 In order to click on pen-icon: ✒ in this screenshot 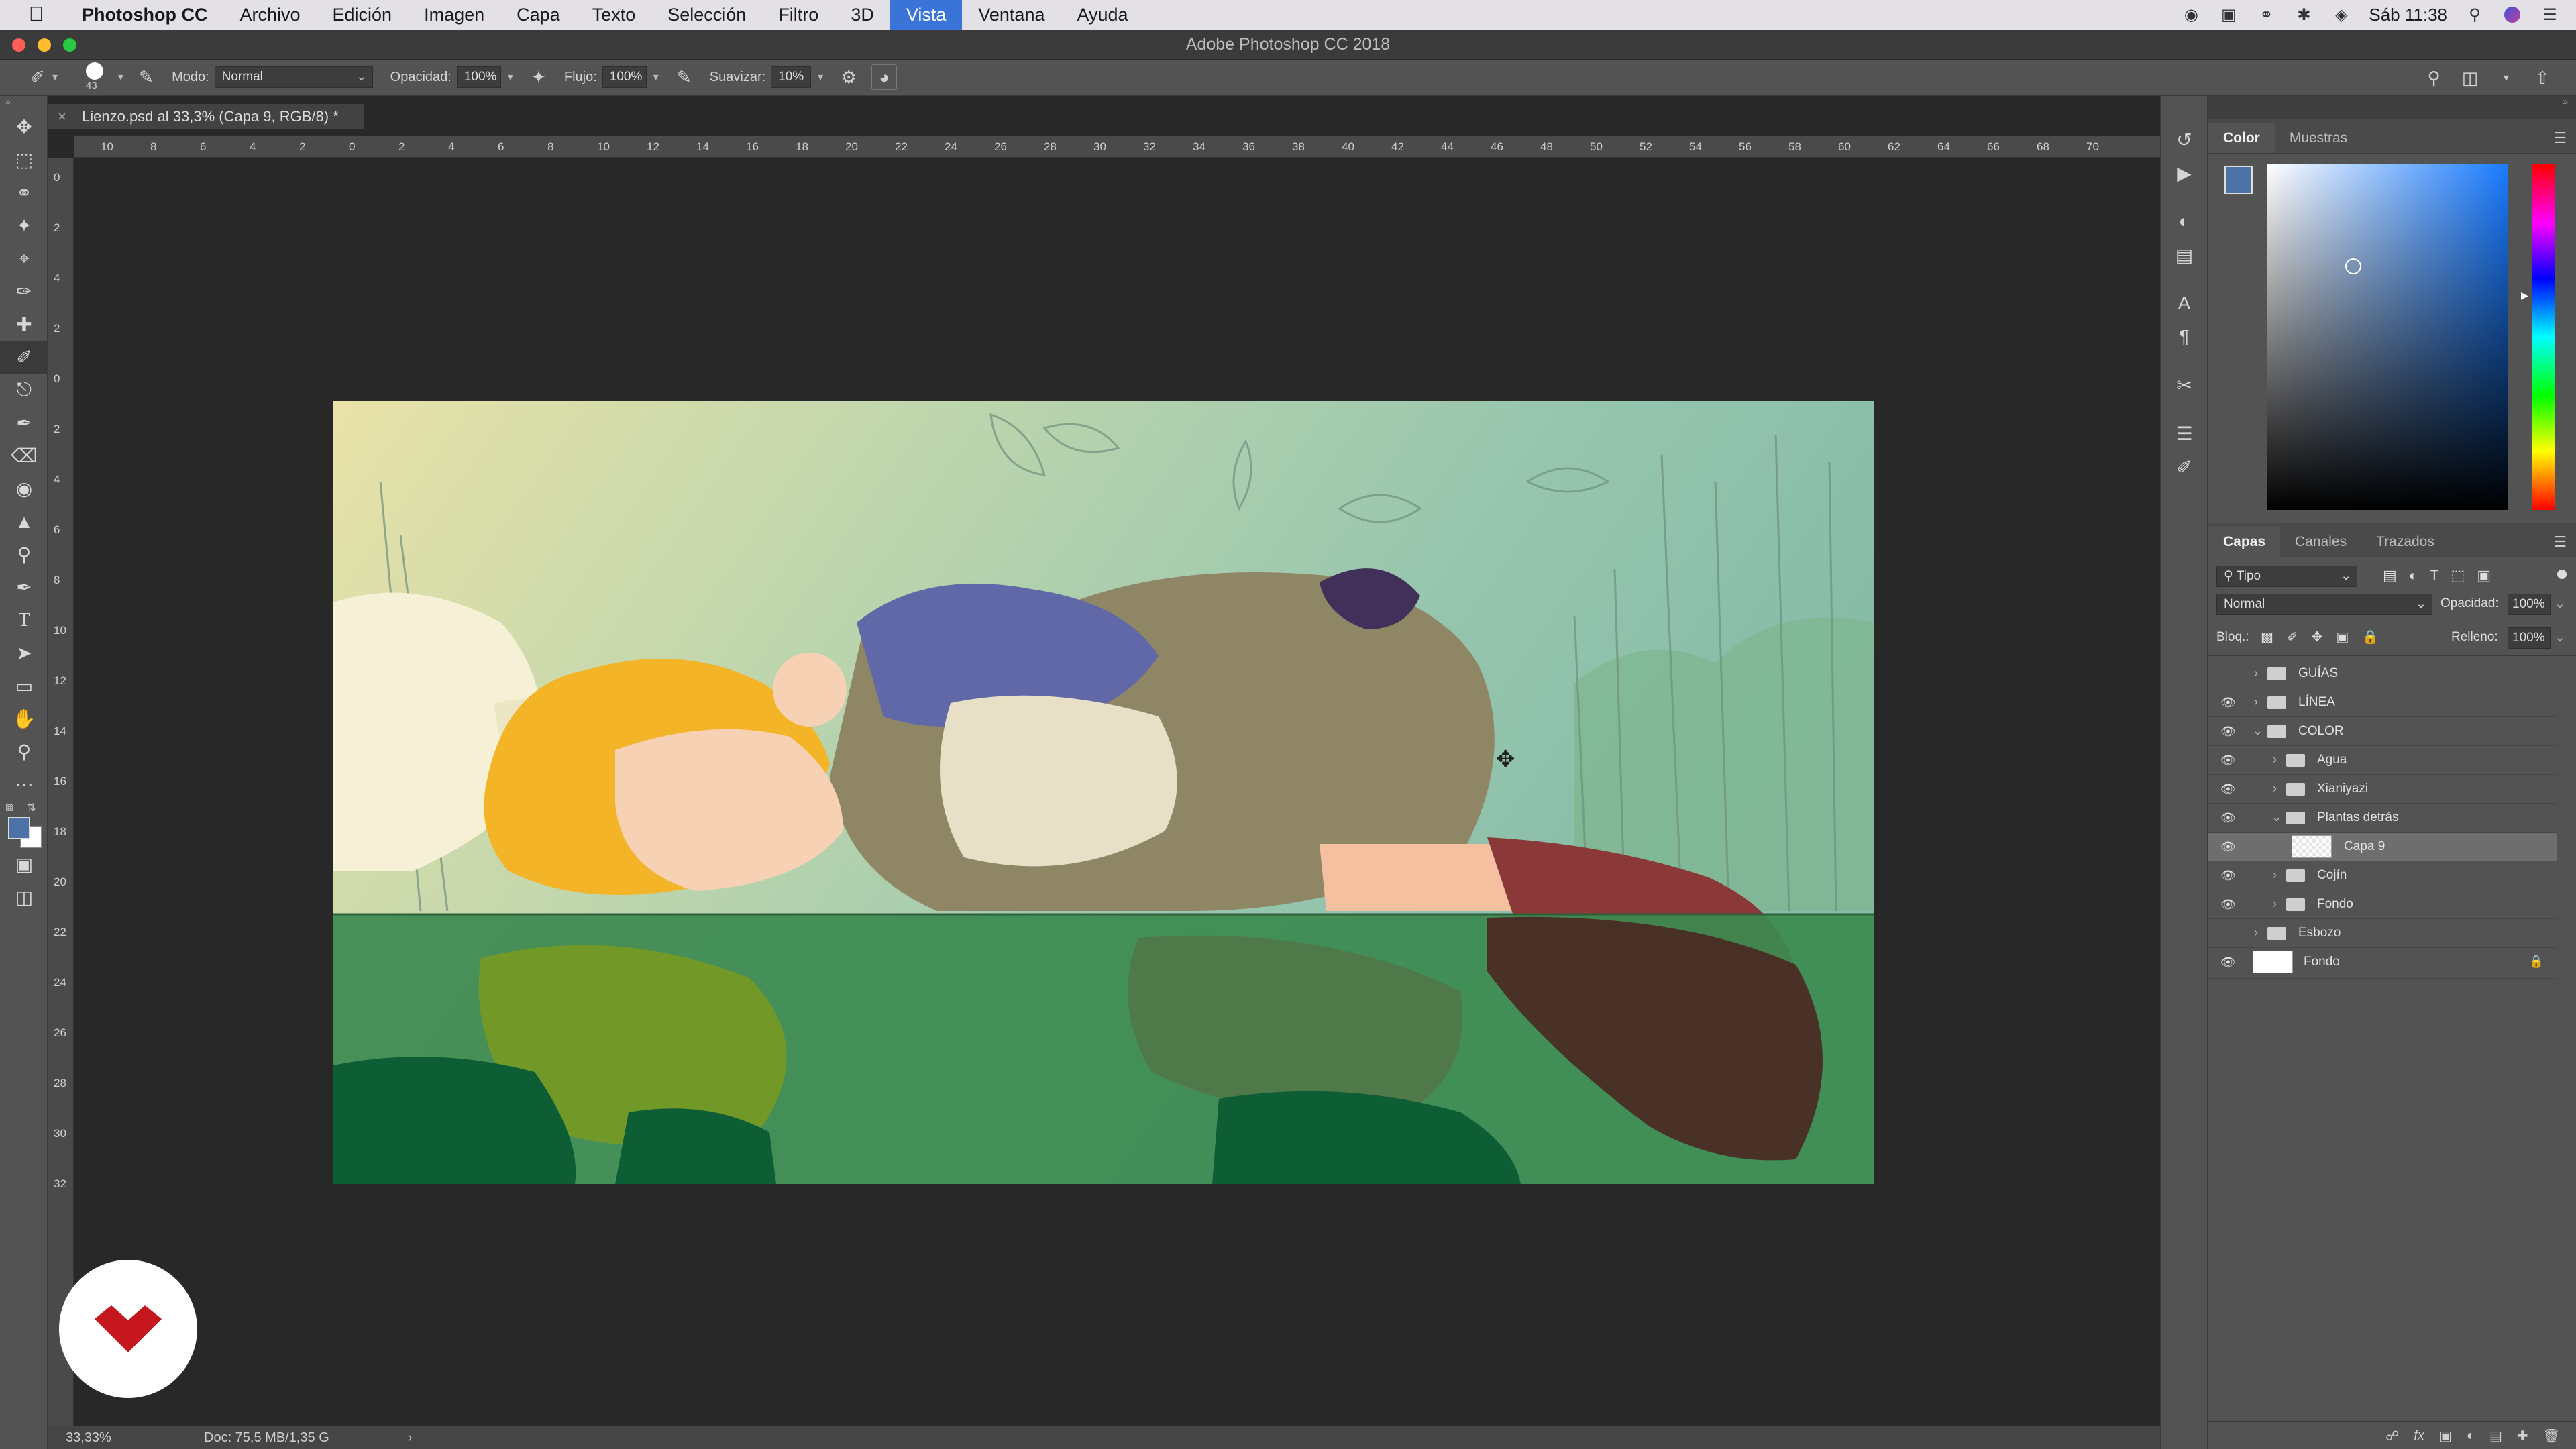, I will do `click(24, 587)`.